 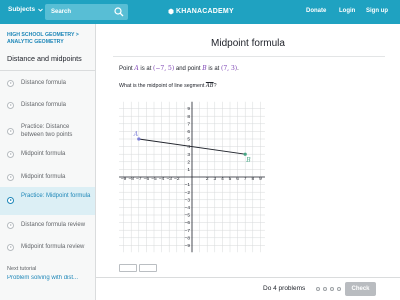 I want to click on page-title: Midpoint formula, so click(x=248, y=43).